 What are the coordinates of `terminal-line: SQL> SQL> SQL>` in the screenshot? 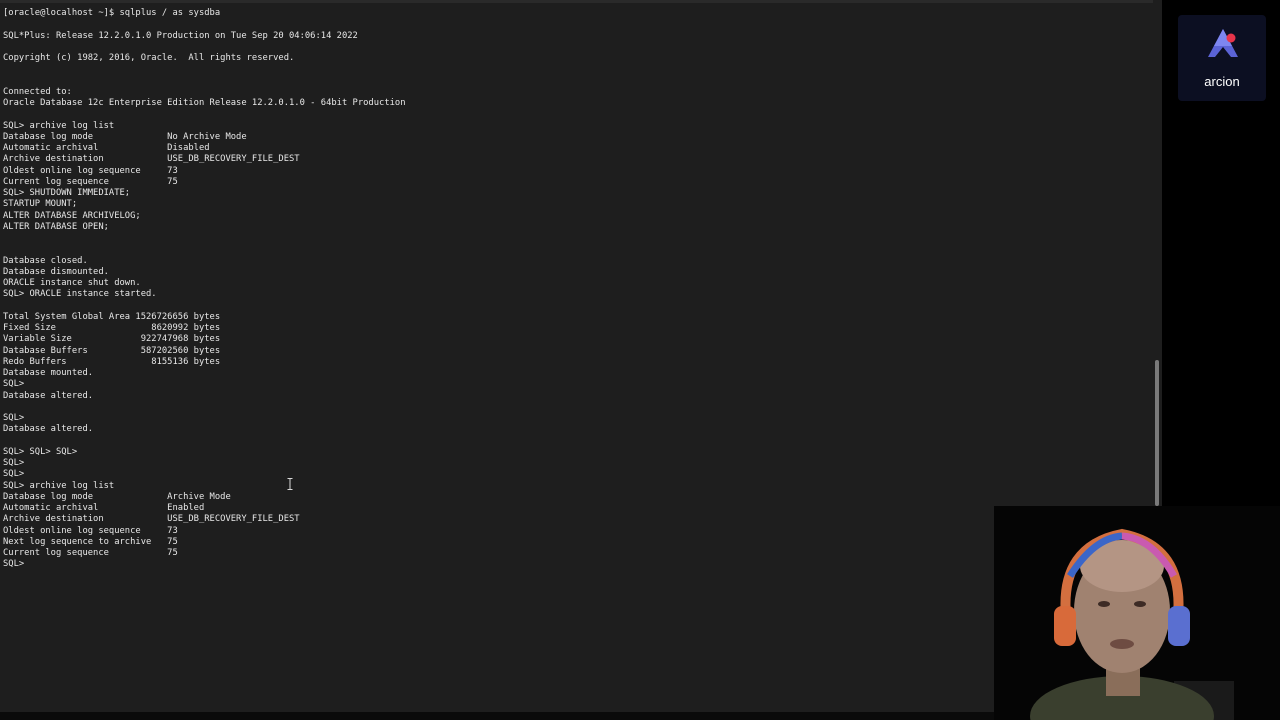 It's located at (40, 451).